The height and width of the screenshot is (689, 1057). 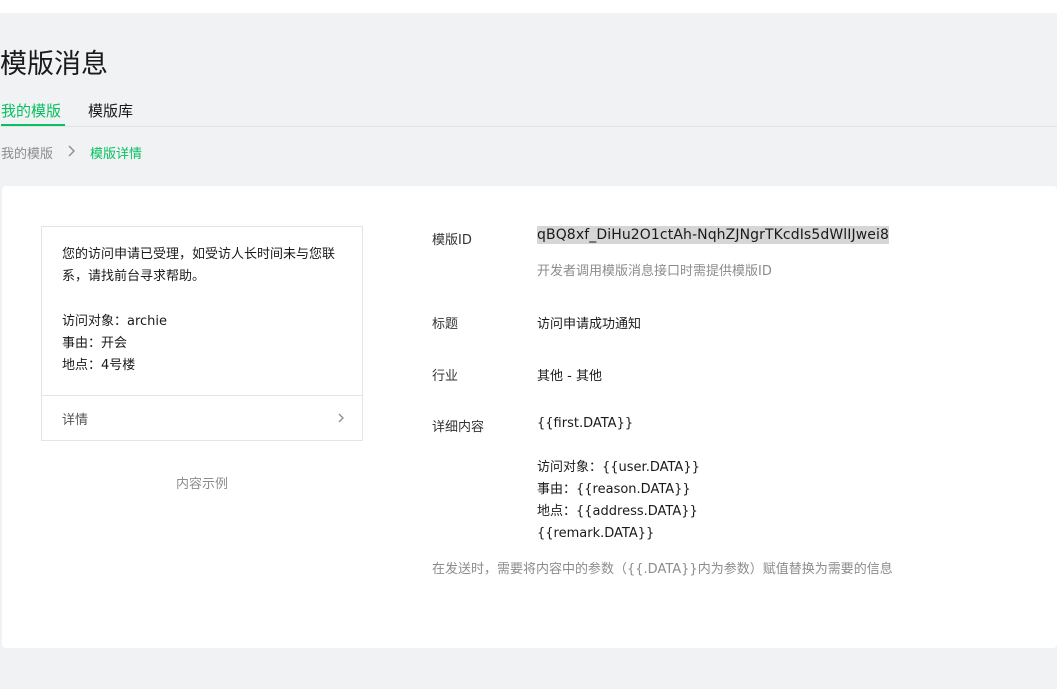 I want to click on preview-detail-link: 详情, so click(x=202, y=418).